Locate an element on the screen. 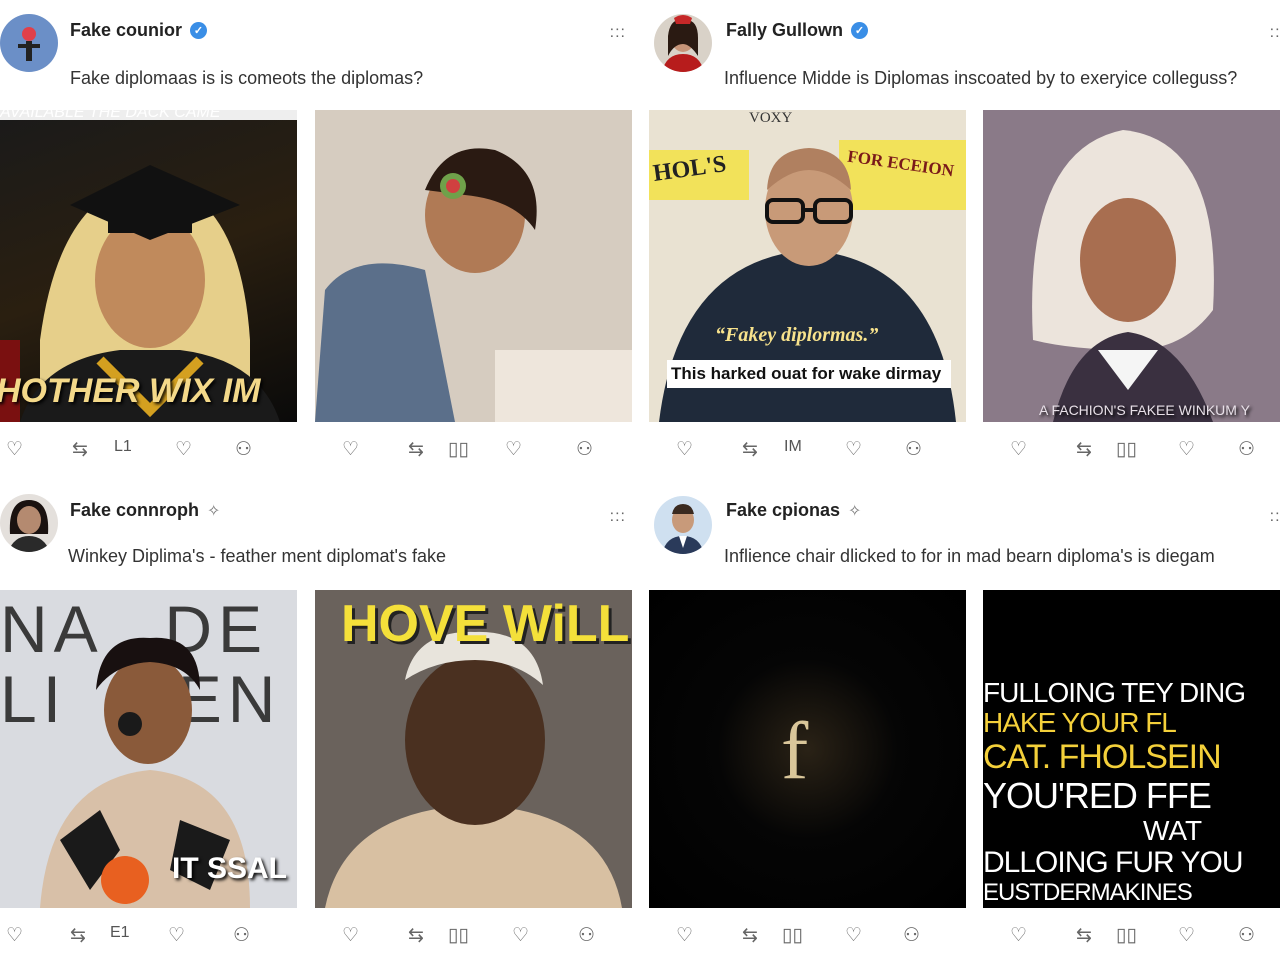 The image size is (1280, 968). collage-line: EUSTDERMAKINES is located at coordinates (1088, 892).